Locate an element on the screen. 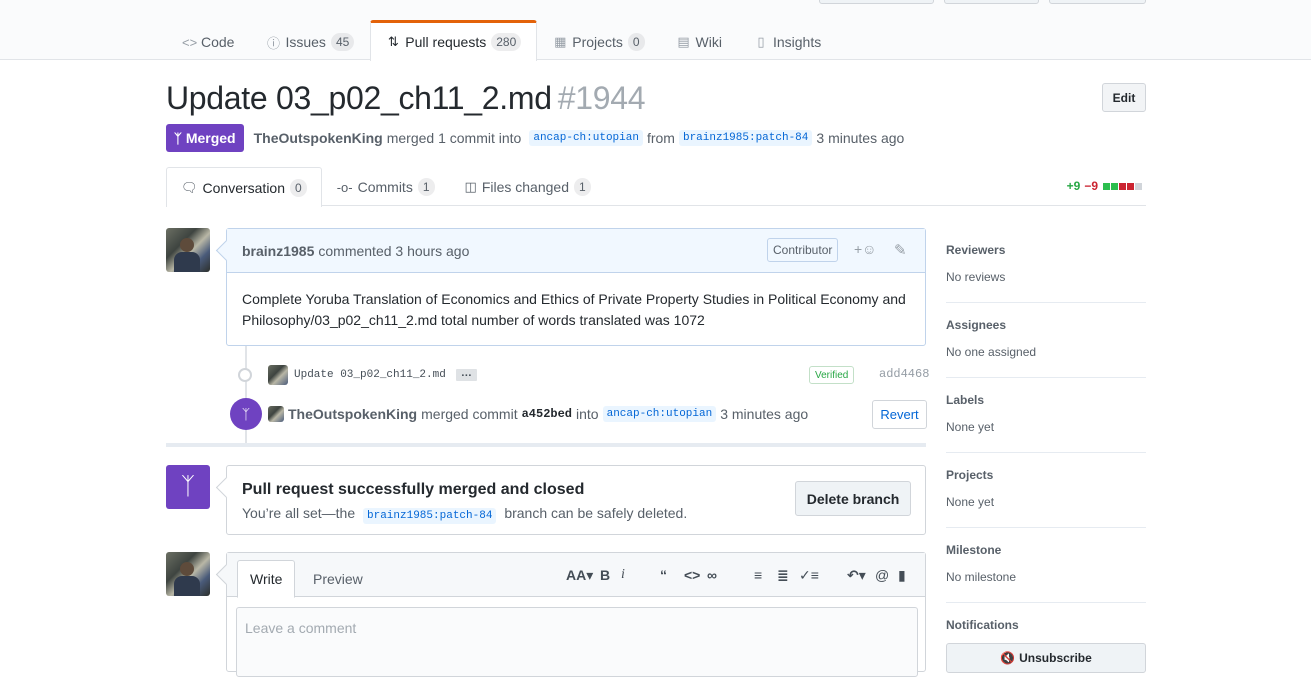 The height and width of the screenshot is (678, 1311). edit-title-button: Edit is located at coordinates (1124, 97).